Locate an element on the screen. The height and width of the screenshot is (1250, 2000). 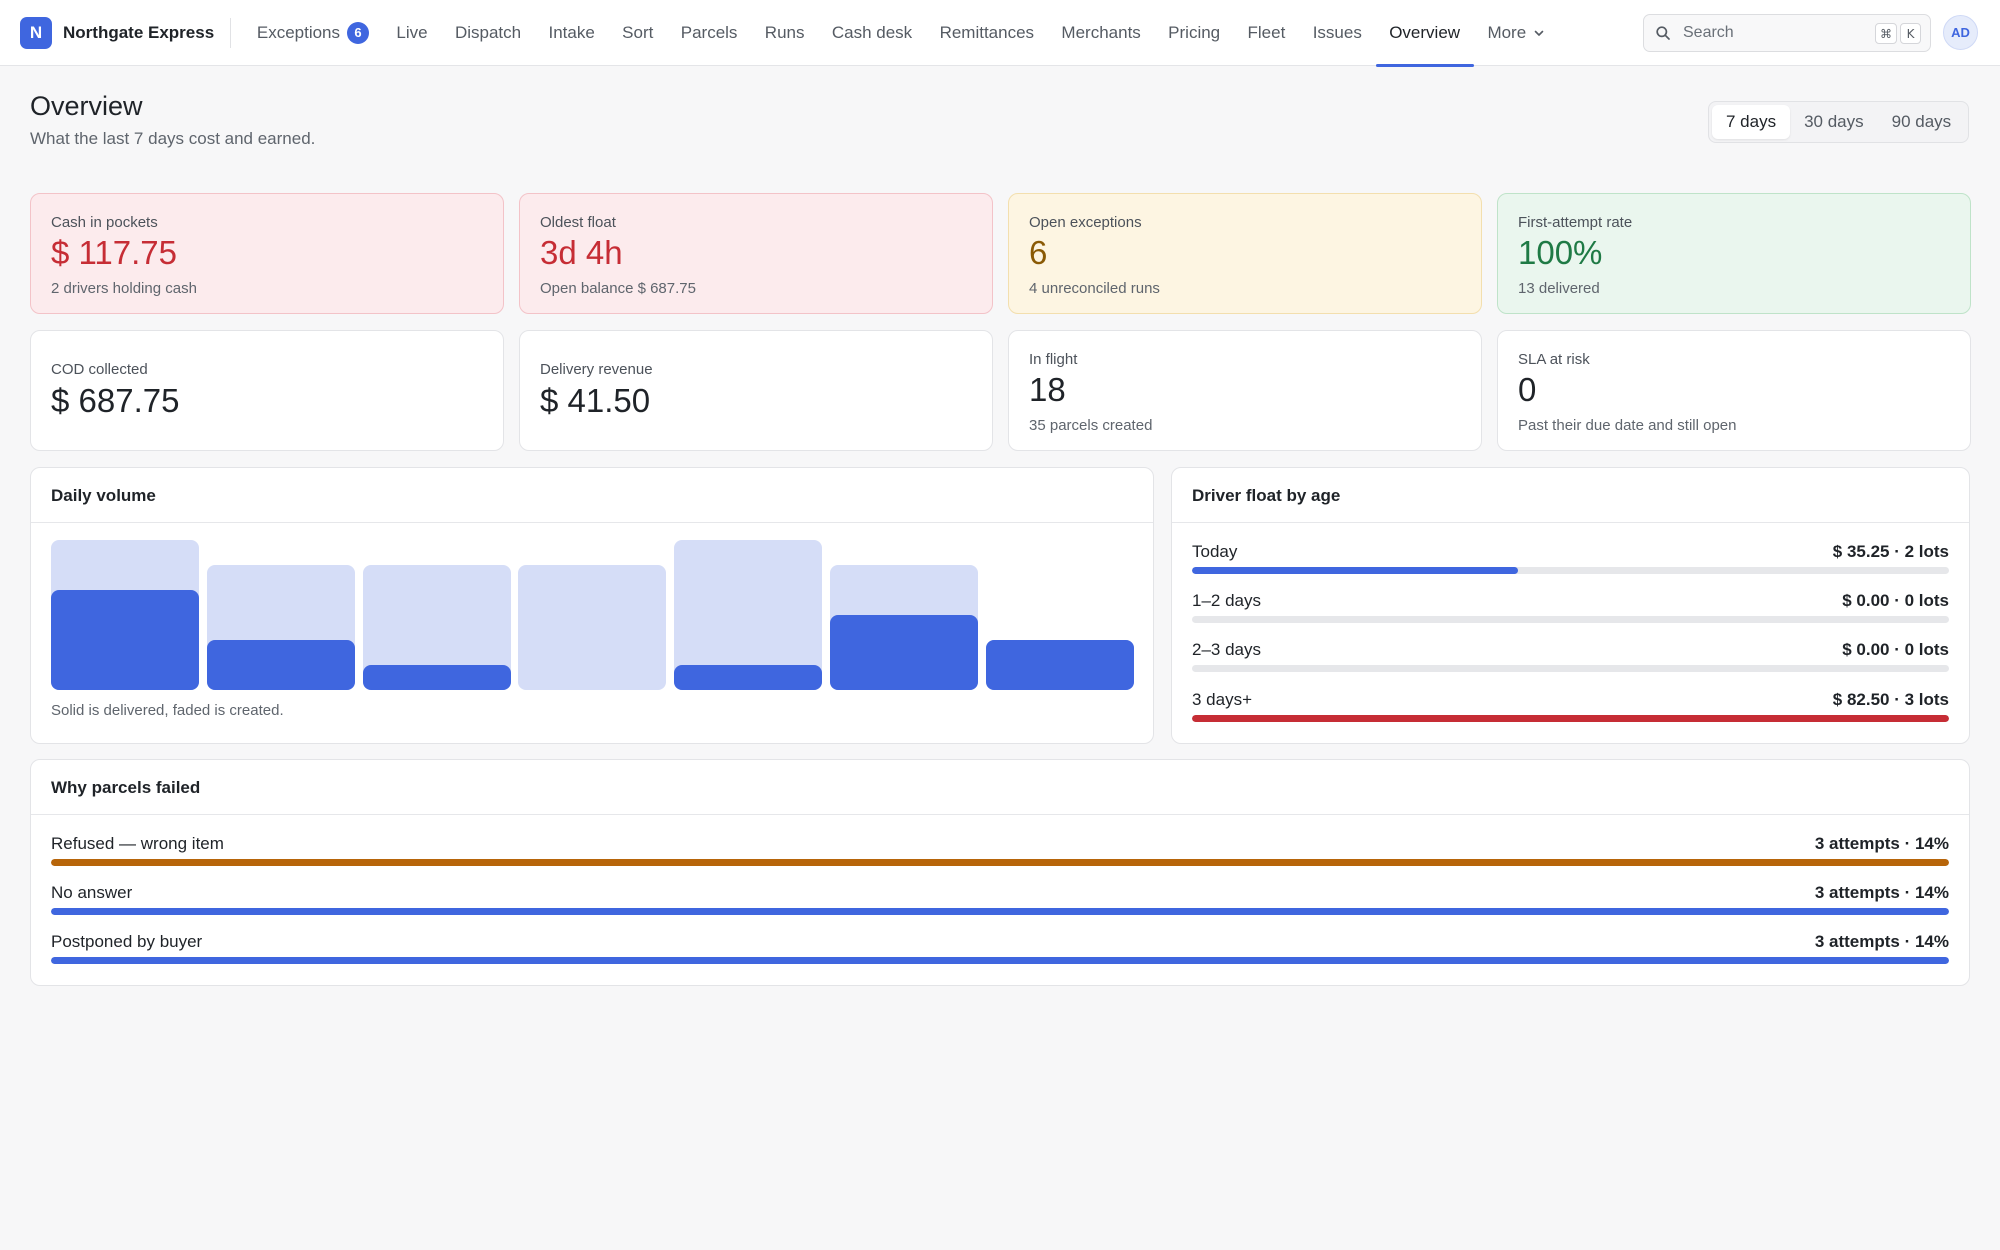
nav-item-intake: Intake is located at coordinates (572, 33).